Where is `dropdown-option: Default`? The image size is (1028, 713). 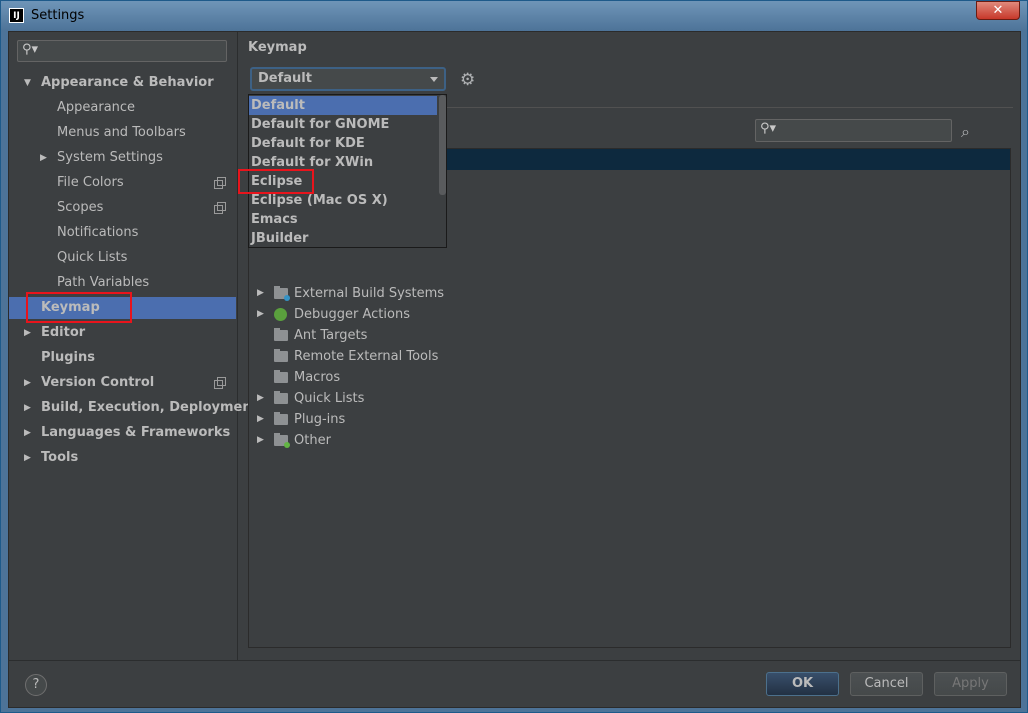
dropdown-option: Default is located at coordinates (343, 105).